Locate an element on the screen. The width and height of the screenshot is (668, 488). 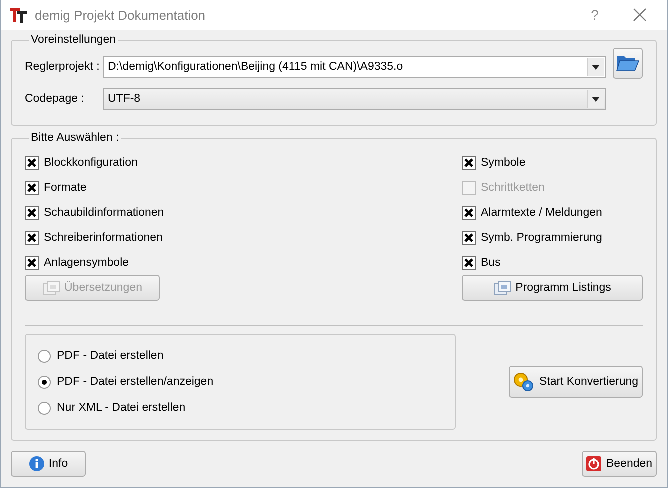
info-button: Info is located at coordinates (48, 464).